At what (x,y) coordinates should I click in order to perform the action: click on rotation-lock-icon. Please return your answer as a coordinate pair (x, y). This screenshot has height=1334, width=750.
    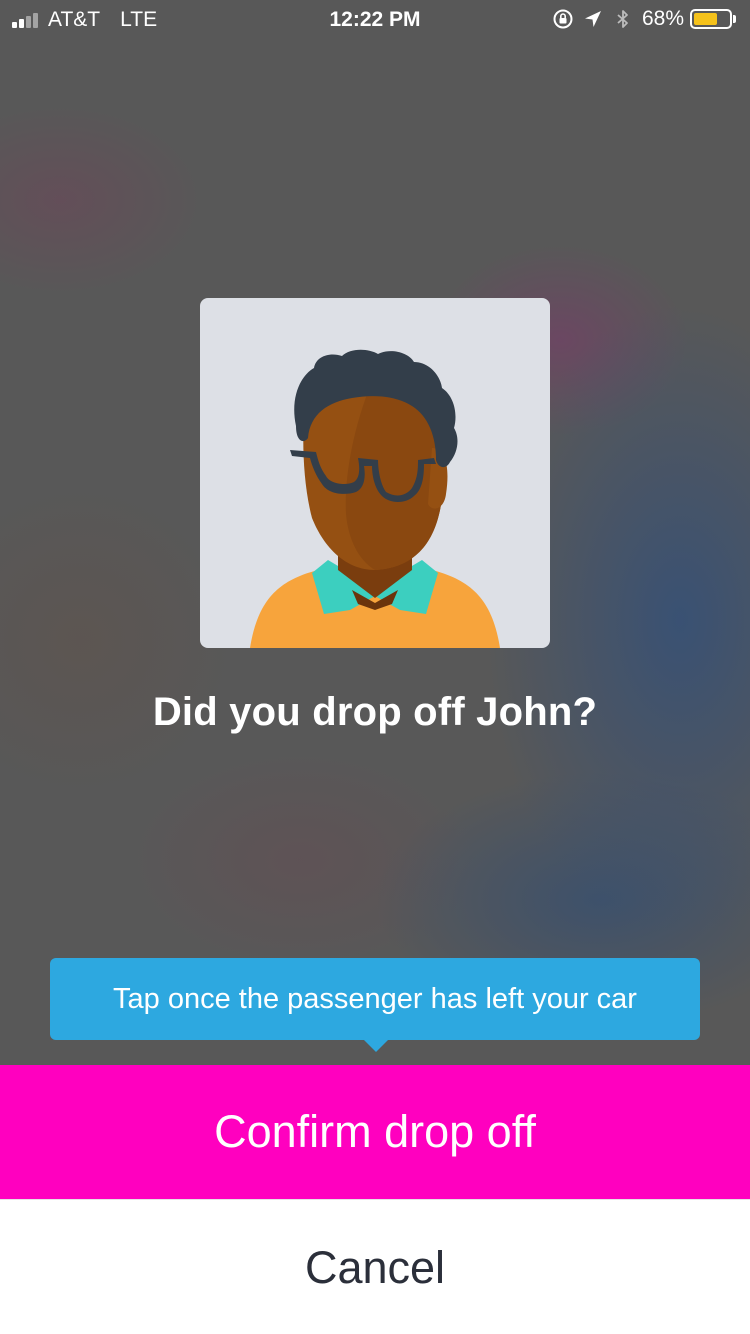
    Looking at the image, I should click on (563, 19).